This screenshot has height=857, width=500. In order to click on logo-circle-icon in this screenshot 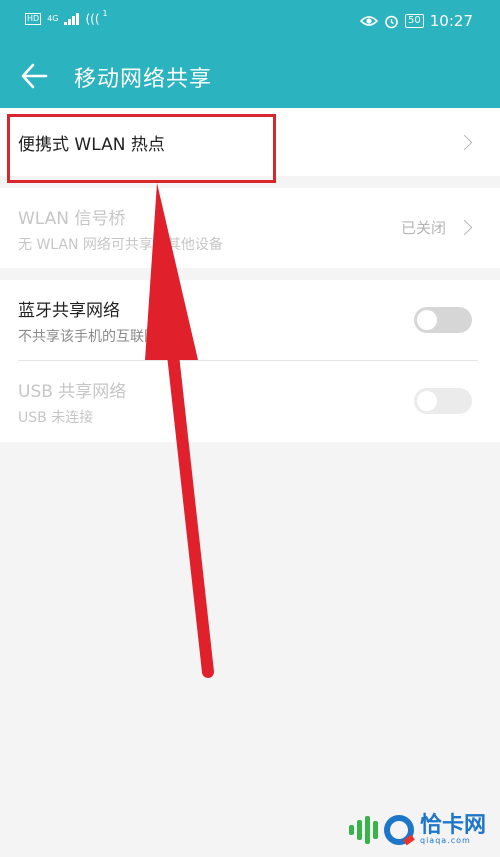, I will do `click(398, 830)`.